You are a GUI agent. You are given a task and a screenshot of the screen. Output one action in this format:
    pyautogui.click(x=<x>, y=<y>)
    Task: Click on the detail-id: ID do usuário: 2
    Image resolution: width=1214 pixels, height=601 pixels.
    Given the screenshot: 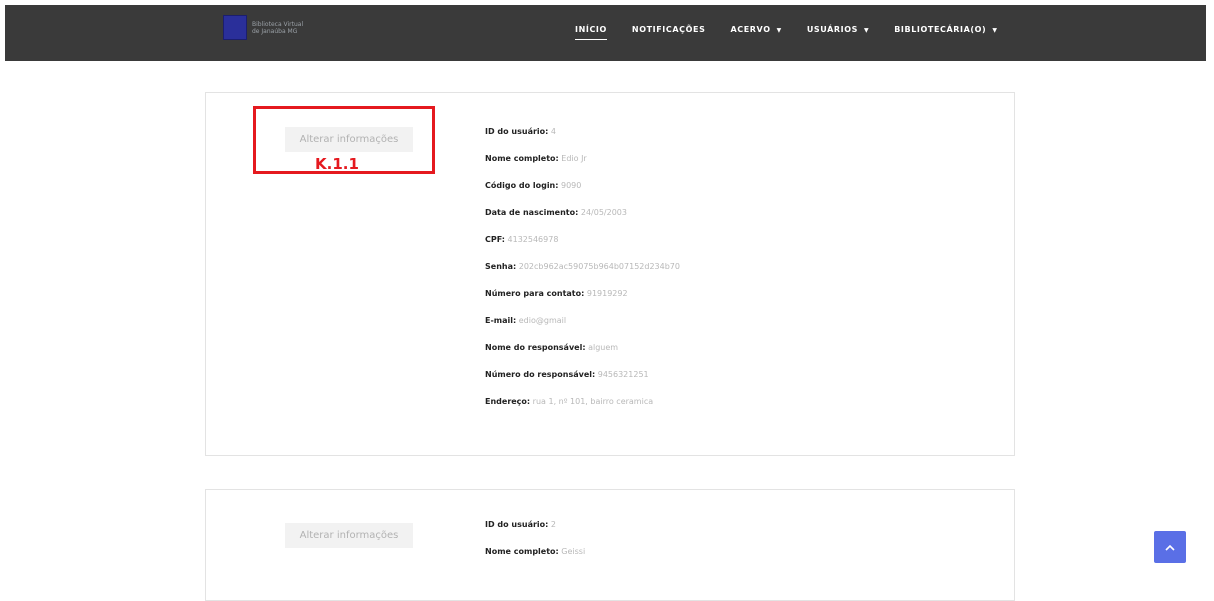 What is the action you would take?
    pyautogui.click(x=535, y=525)
    